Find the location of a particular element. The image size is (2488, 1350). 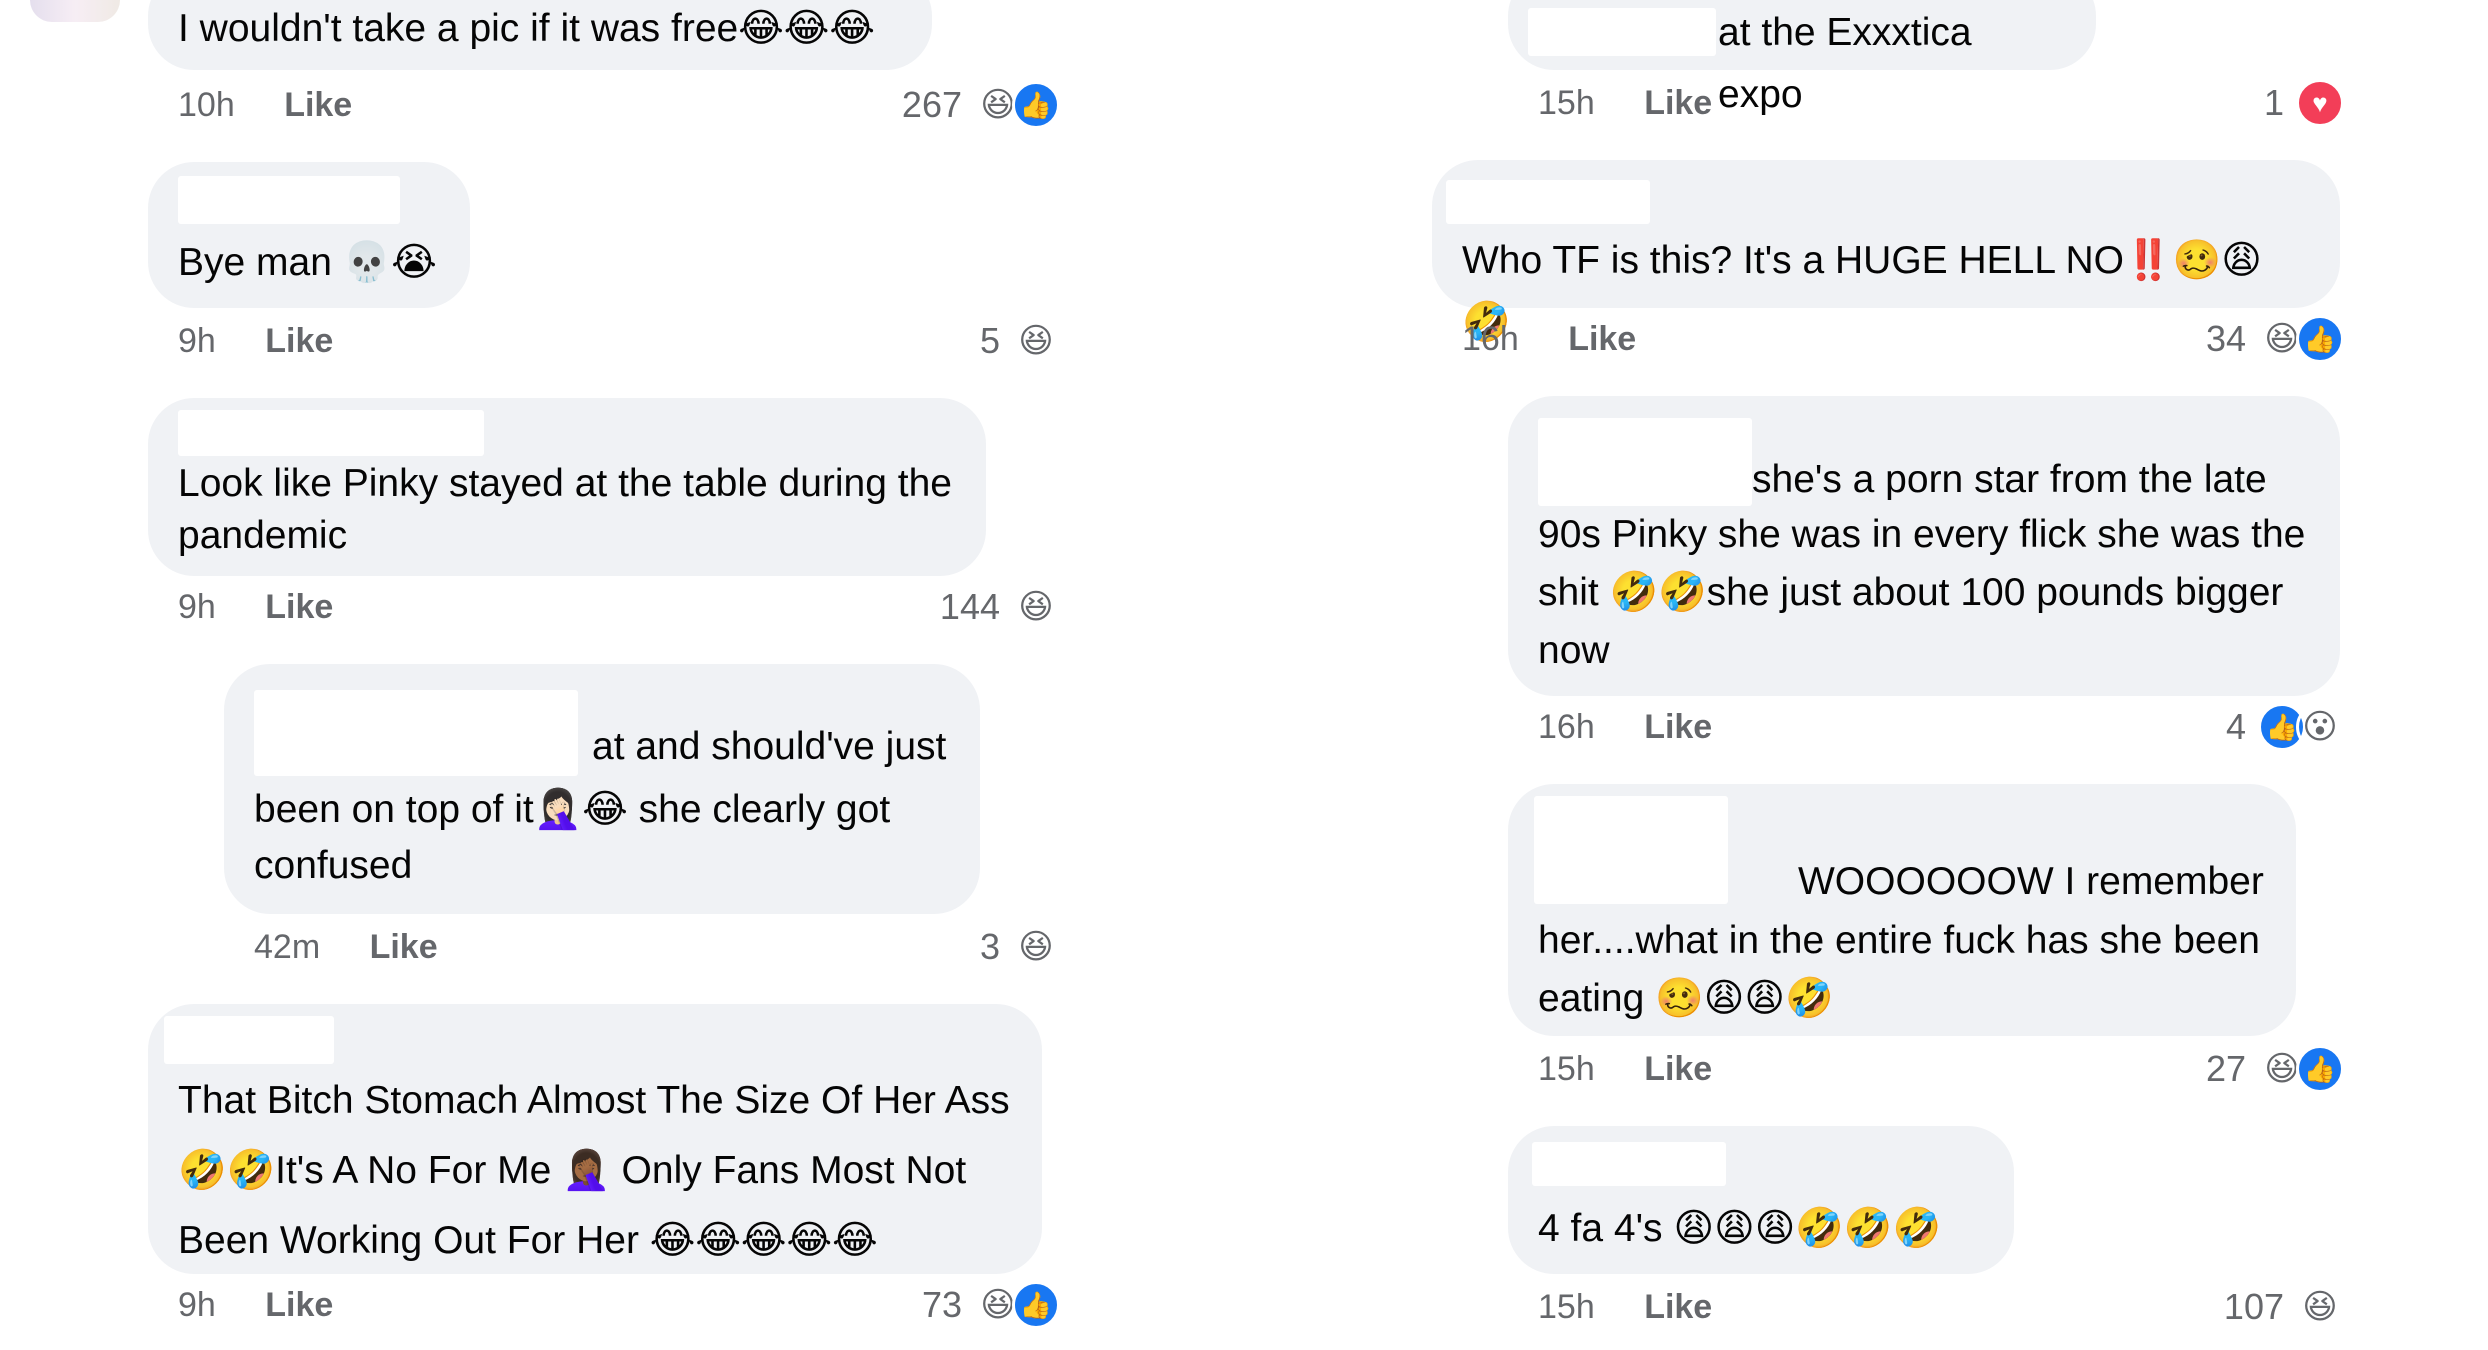

comment-bubble: Bye man 💀😭 is located at coordinates (309, 235).